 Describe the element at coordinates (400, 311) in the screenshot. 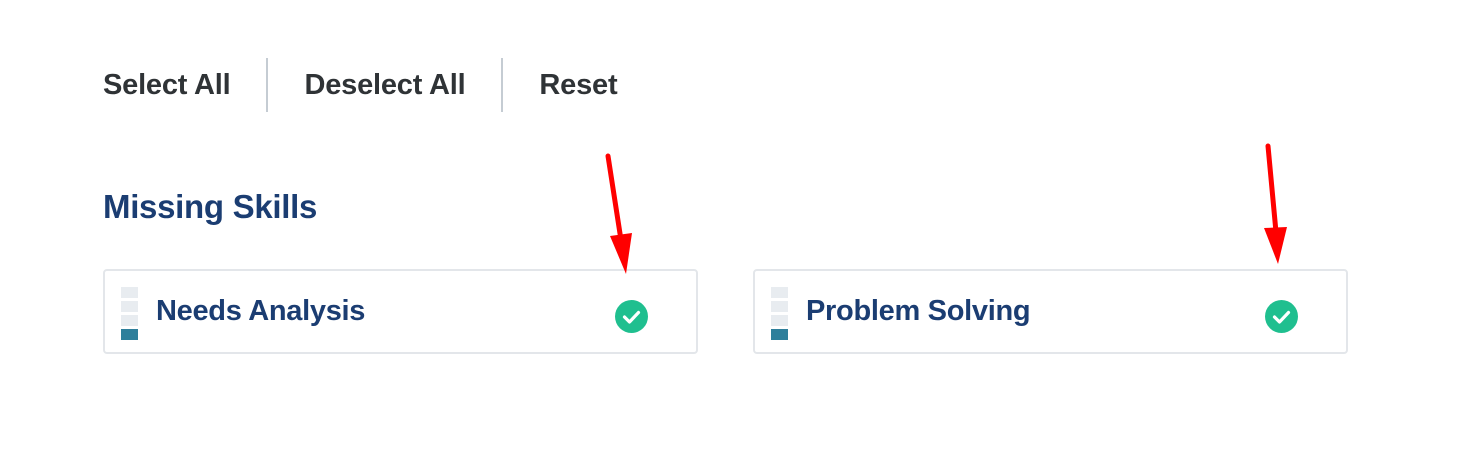

I see `skill-card-needs-analysis: Needs Analysis` at that location.